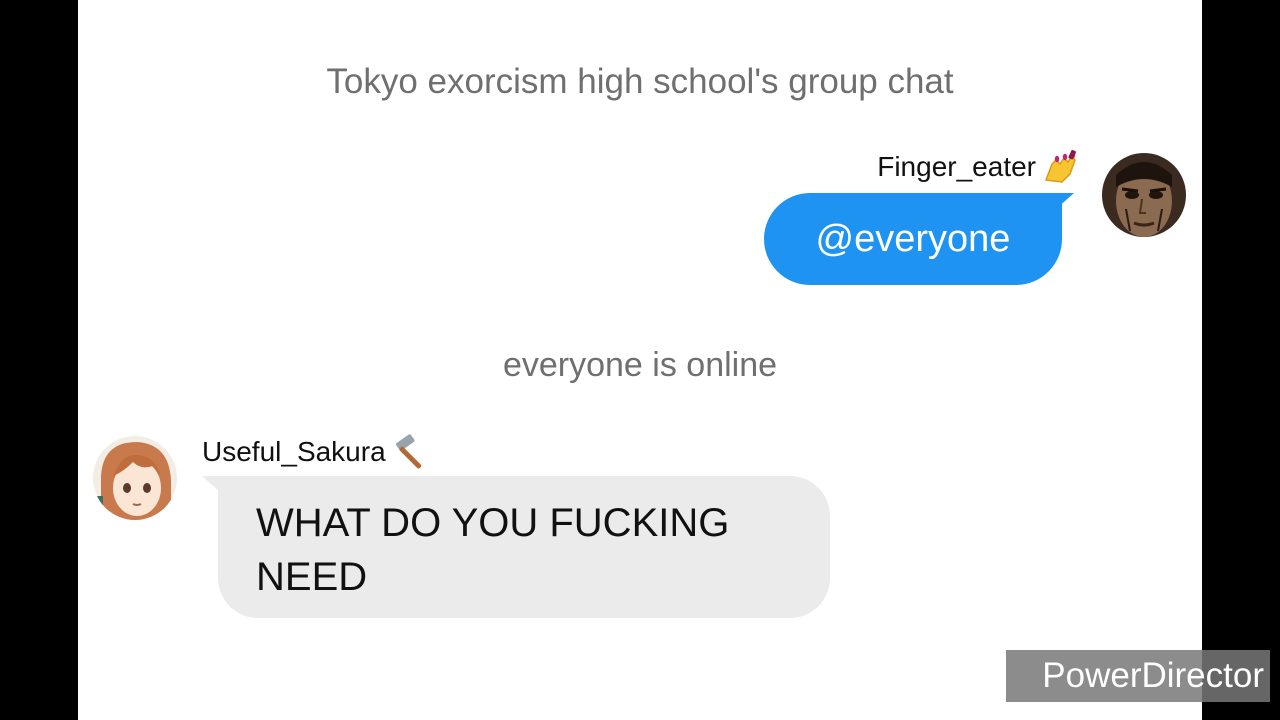 The height and width of the screenshot is (720, 1280). I want to click on message-sender-useful-sakura: Useful_Sakura, so click(317, 452).